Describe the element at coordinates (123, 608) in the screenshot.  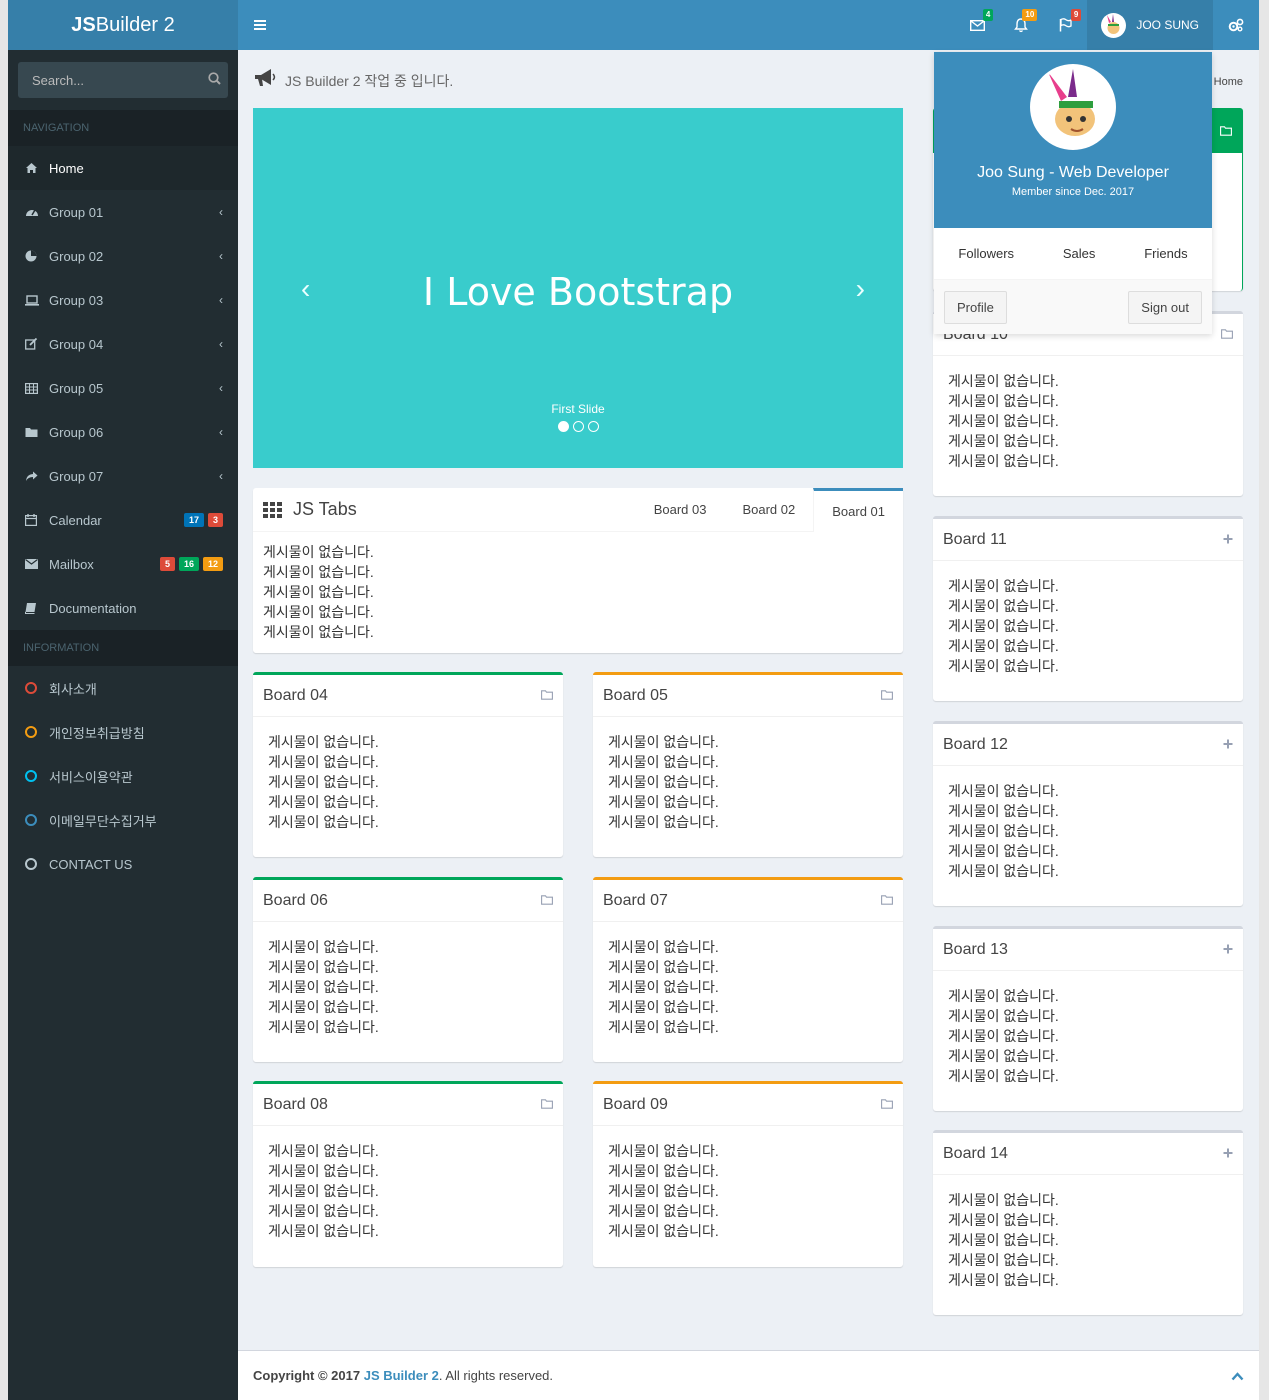
I see `sidebar-item-documentation: Documentation` at that location.